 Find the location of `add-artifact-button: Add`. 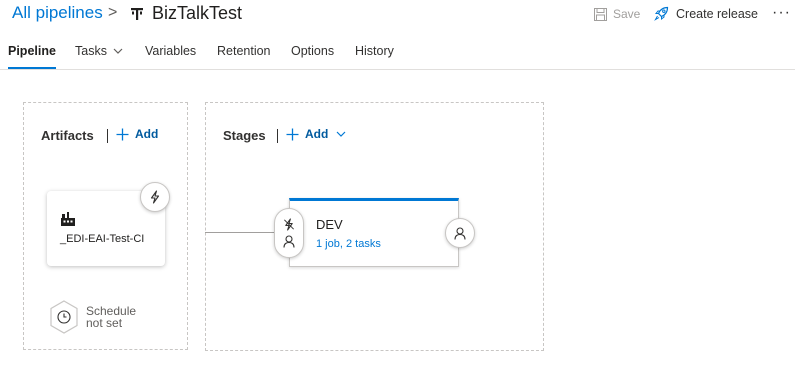

add-artifact-button: Add is located at coordinates (137, 134).